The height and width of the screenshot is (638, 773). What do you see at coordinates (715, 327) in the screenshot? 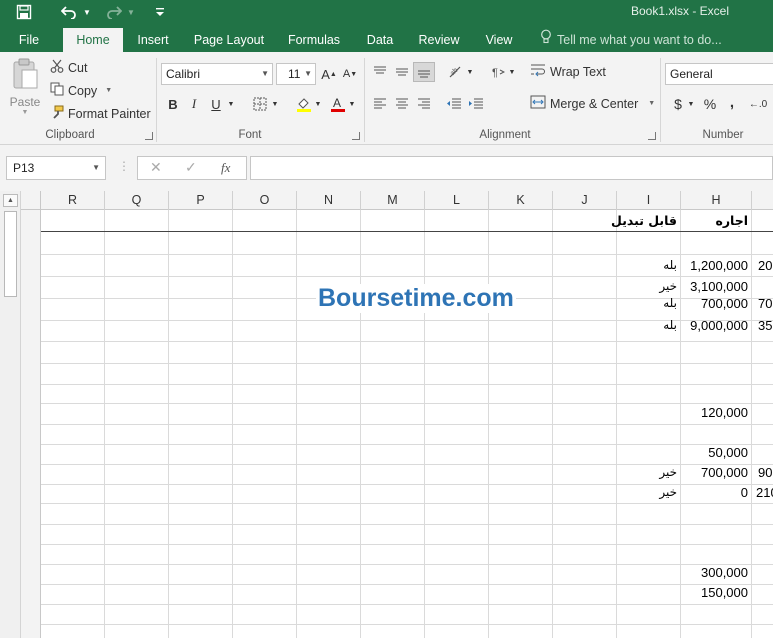
I see `cell-rent: 9,000,000` at bounding box center [715, 327].